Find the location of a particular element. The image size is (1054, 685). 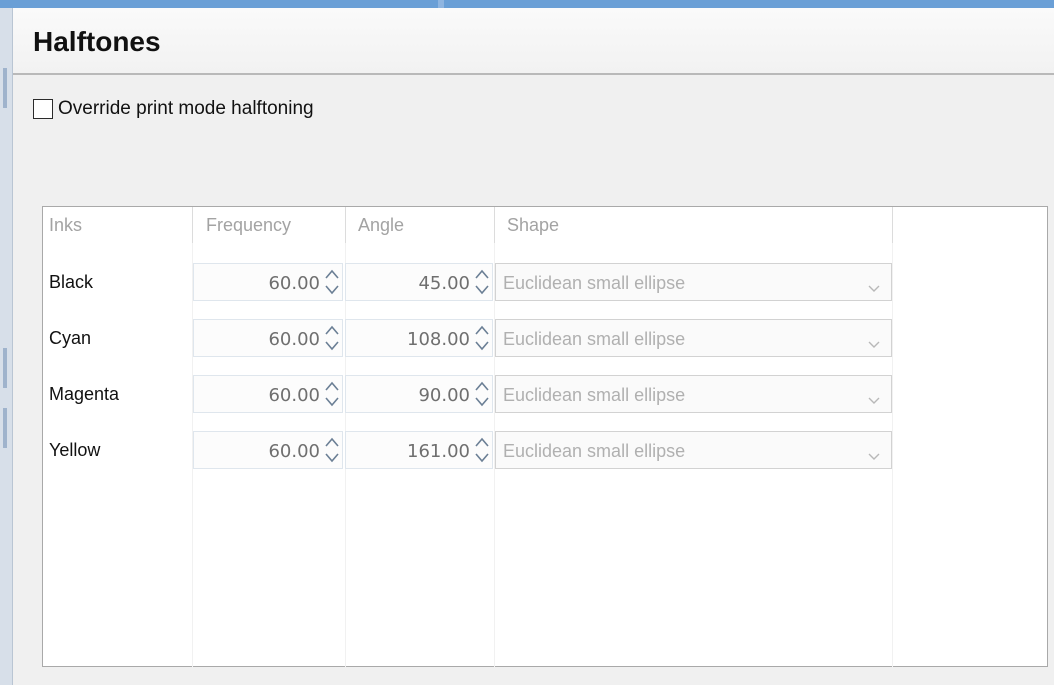

column-header-angle: Angle is located at coordinates (423, 225).